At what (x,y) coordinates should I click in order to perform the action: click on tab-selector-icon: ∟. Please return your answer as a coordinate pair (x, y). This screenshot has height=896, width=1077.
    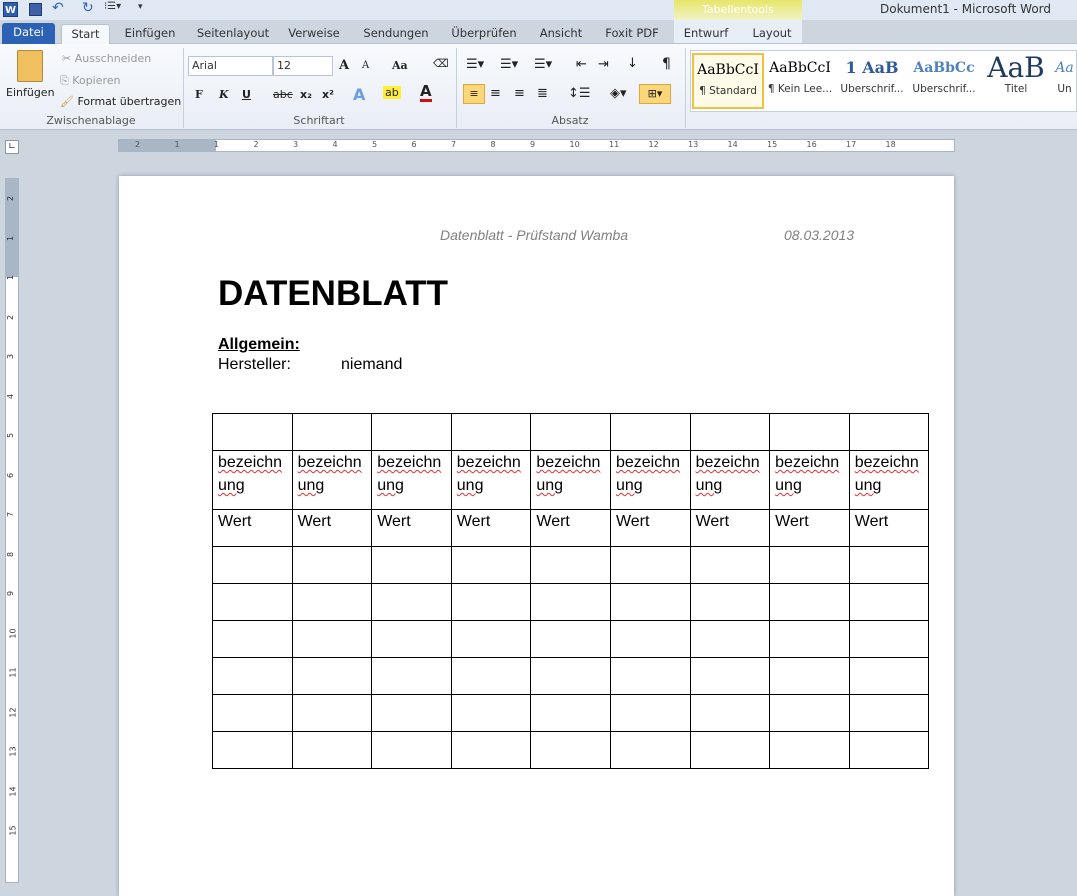
    Looking at the image, I should click on (12, 147).